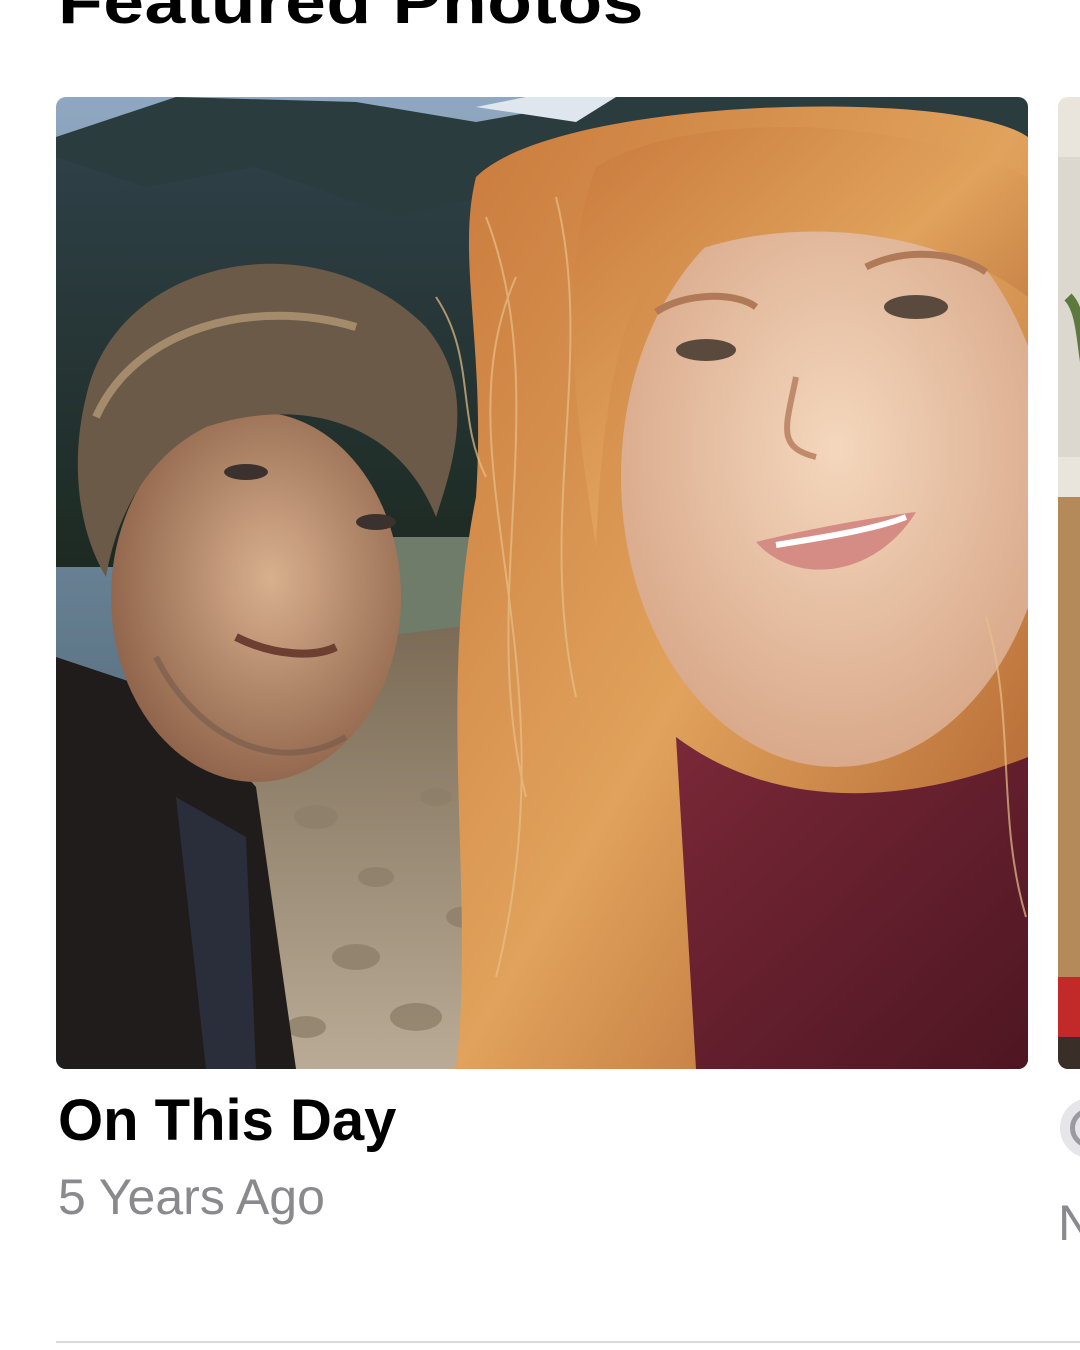 The image size is (1080, 1350). I want to click on next-photo, so click(1069, 583).